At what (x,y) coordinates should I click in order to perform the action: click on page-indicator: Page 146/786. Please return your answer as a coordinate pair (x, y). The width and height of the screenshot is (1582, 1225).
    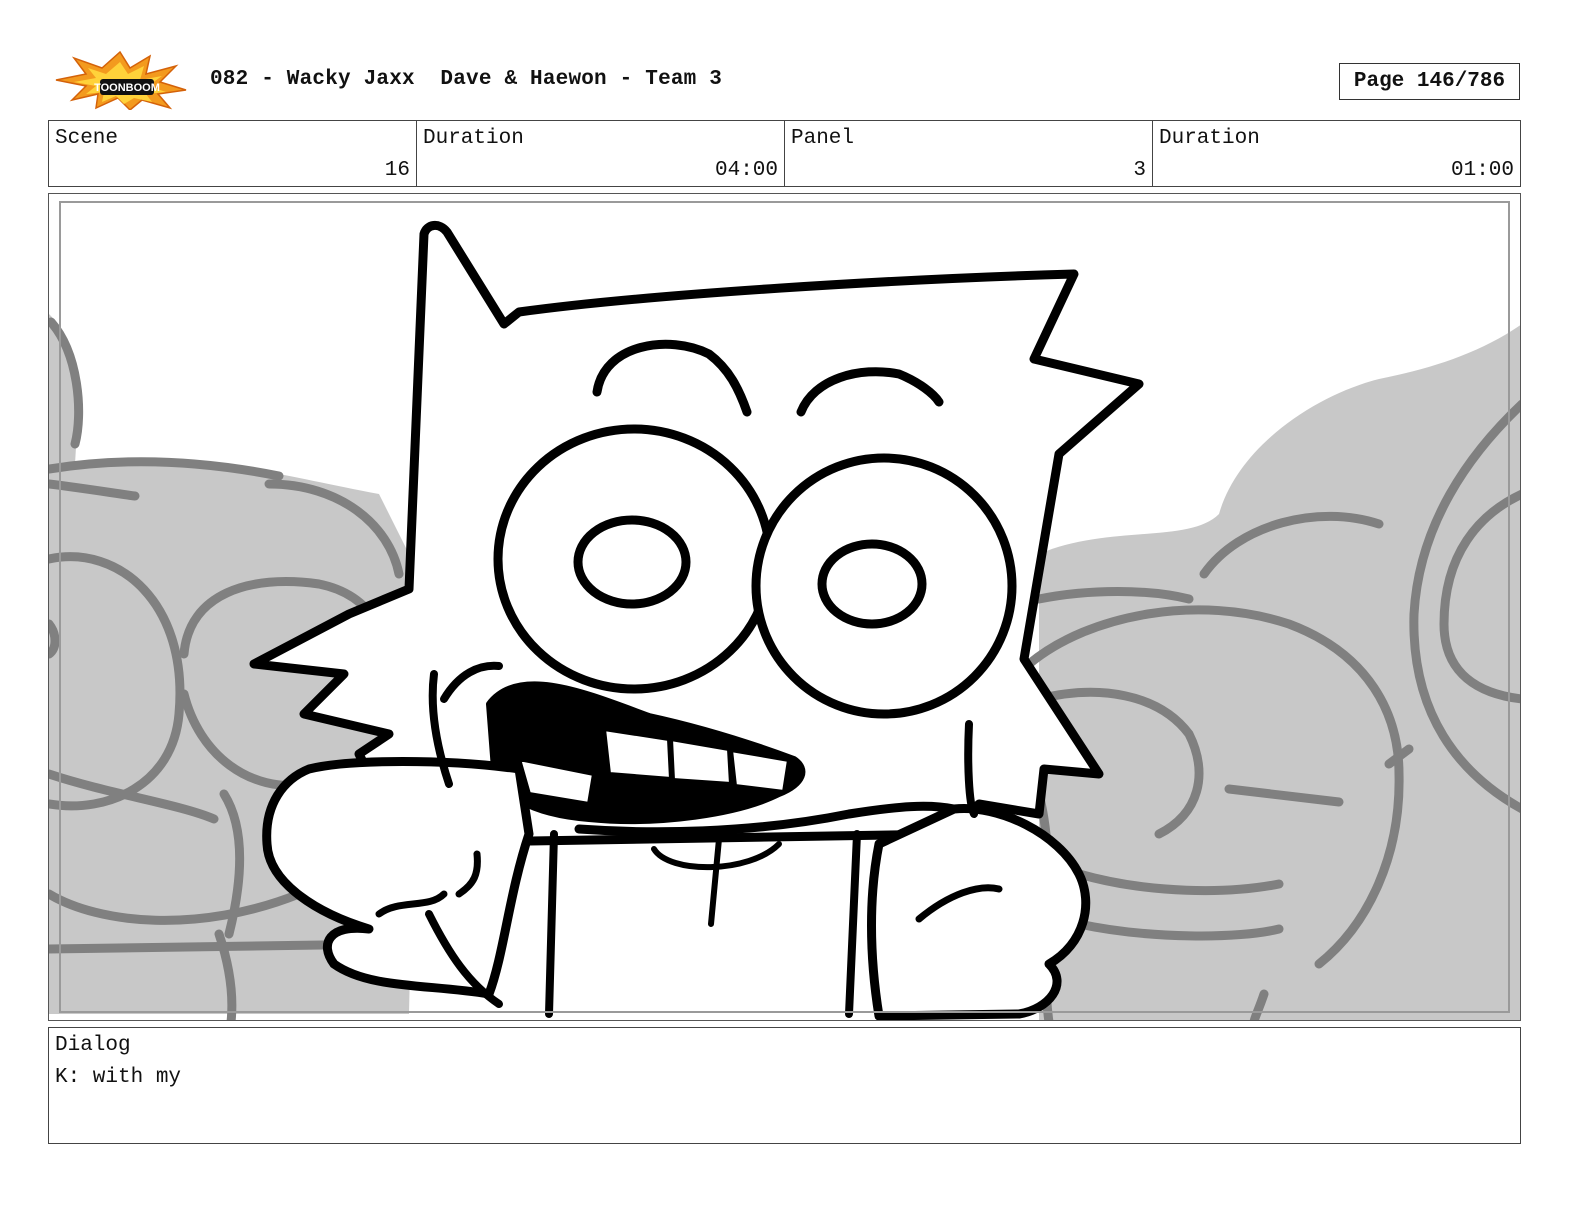
    Looking at the image, I should click on (1429, 81).